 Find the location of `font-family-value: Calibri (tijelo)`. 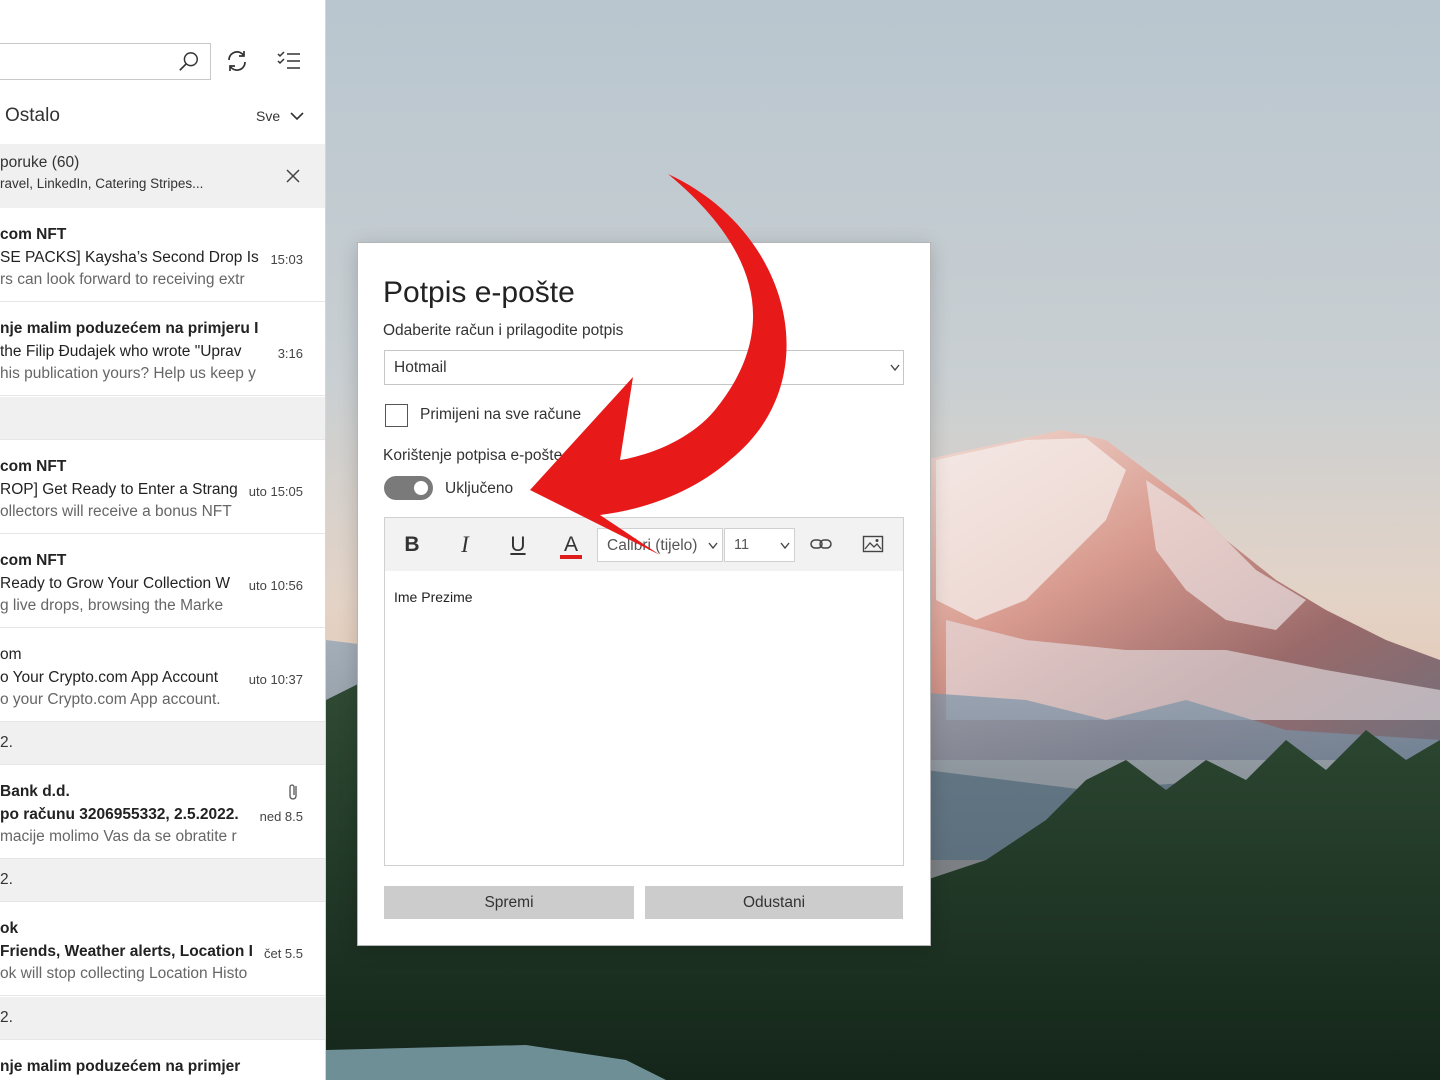

font-family-value: Calibri (tijelo) is located at coordinates (652, 545).